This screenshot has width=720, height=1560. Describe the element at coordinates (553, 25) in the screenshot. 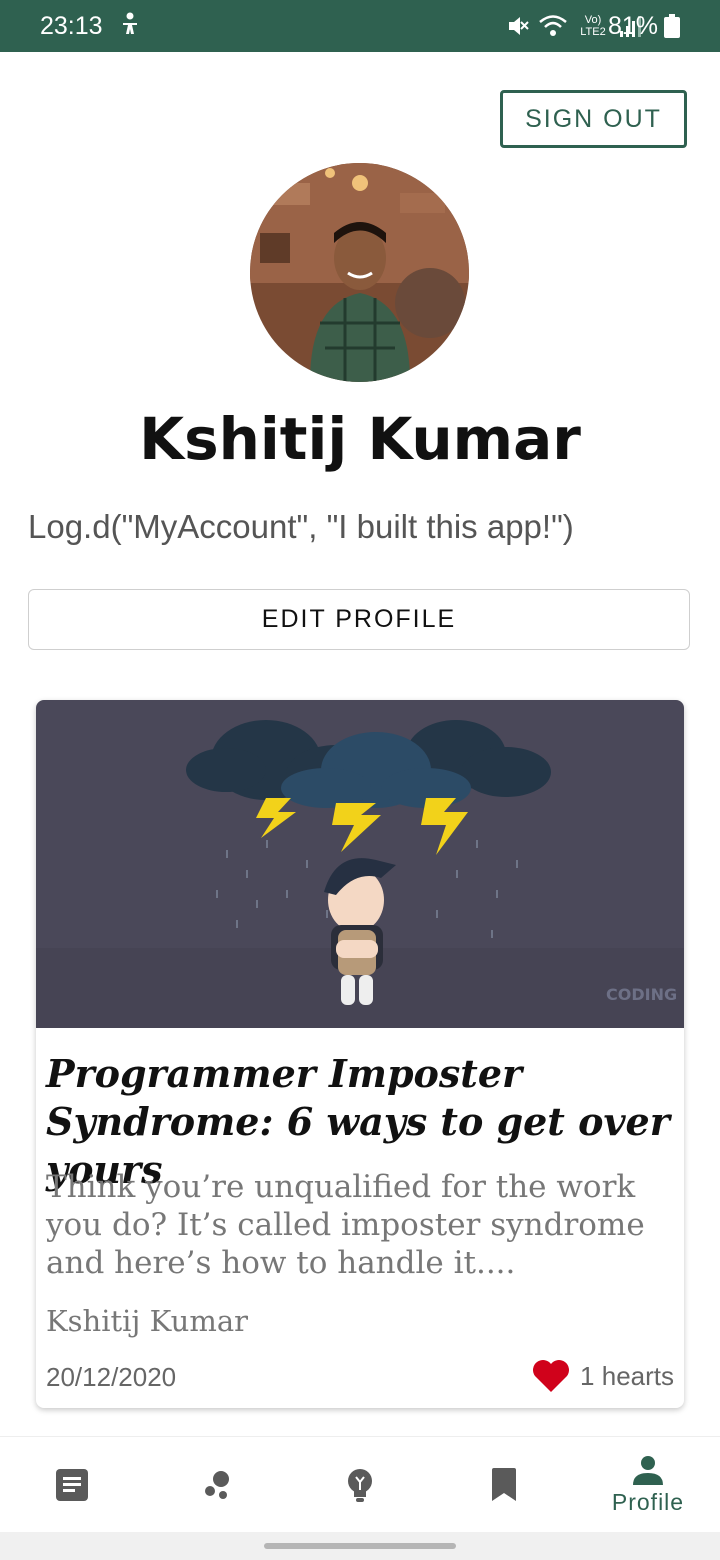

I see `wifi-icon` at that location.